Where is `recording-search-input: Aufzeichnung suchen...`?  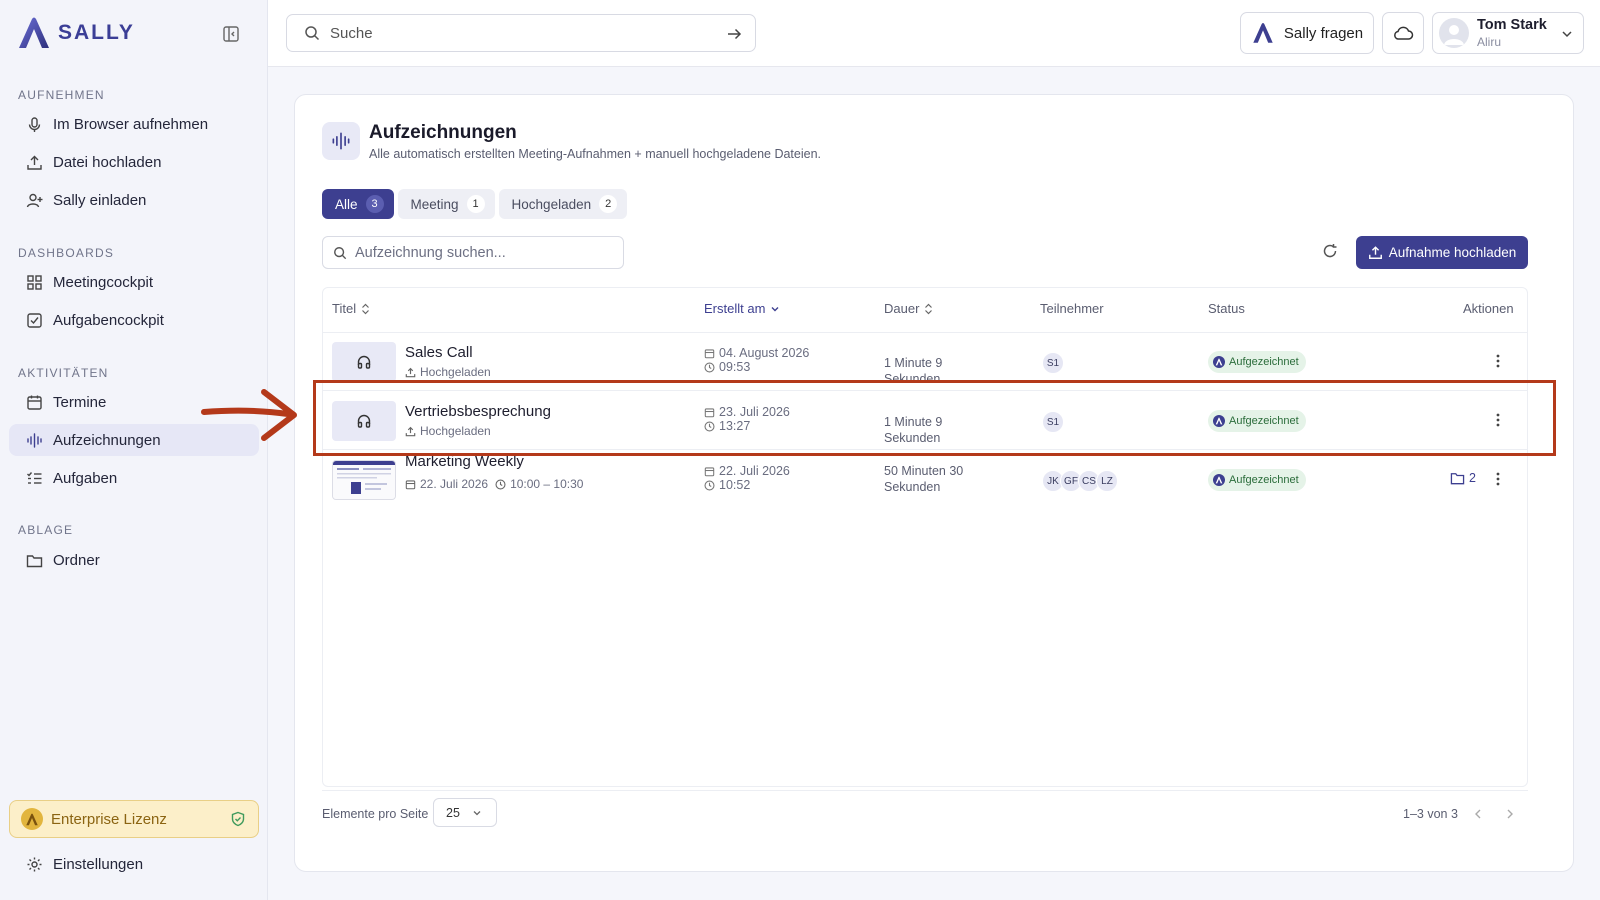
recording-search-input: Aufzeichnung suchen... is located at coordinates (473, 252).